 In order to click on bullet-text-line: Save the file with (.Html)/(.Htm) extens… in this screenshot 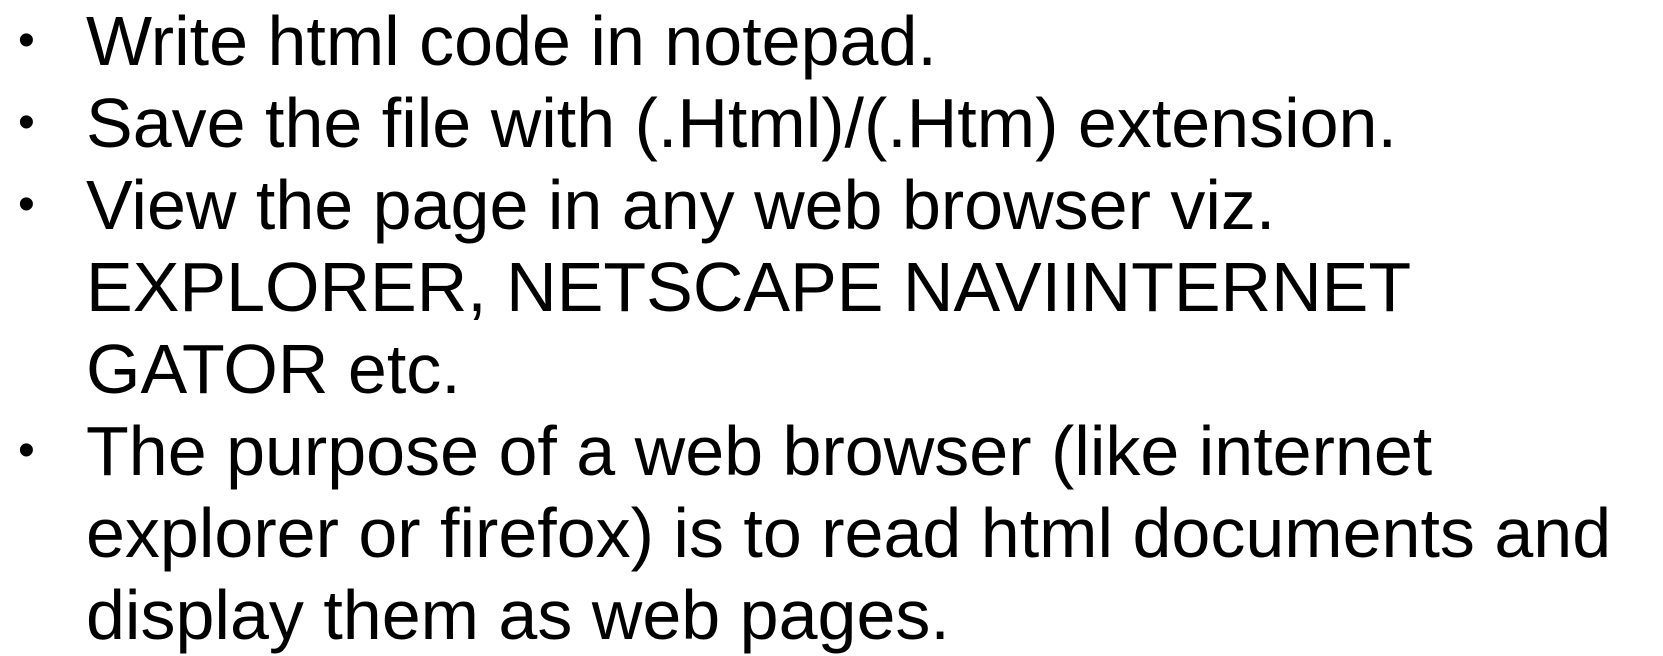, I will do `click(741, 123)`.